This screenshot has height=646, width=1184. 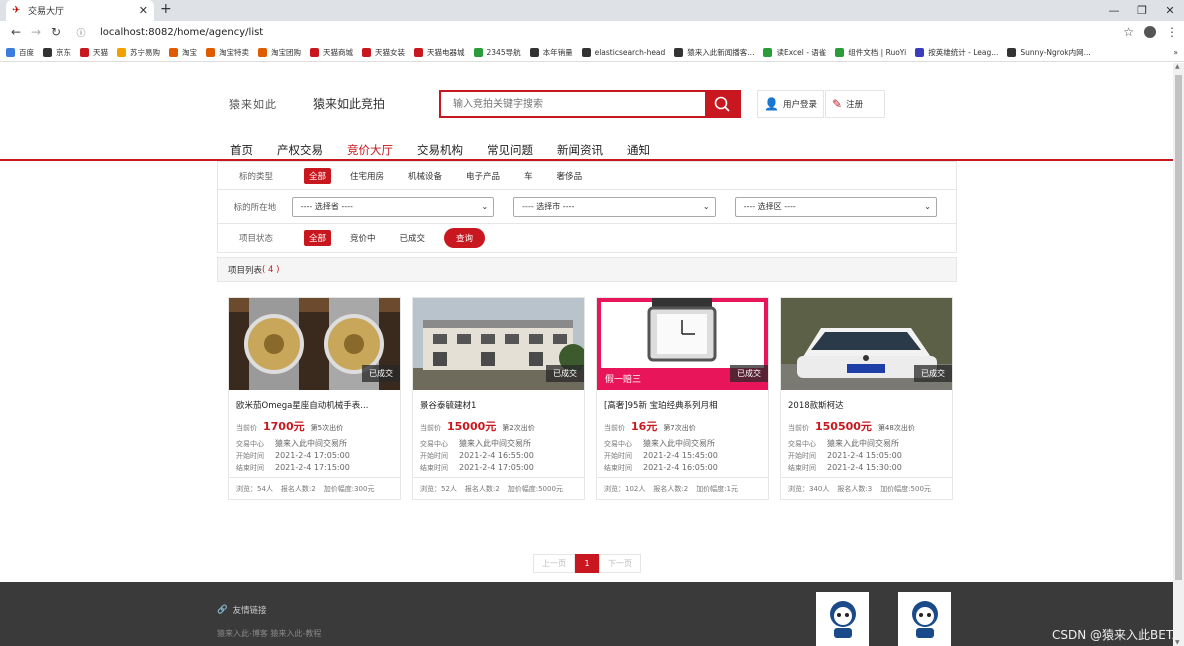 I want to click on search-button, so click(x=722, y=104).